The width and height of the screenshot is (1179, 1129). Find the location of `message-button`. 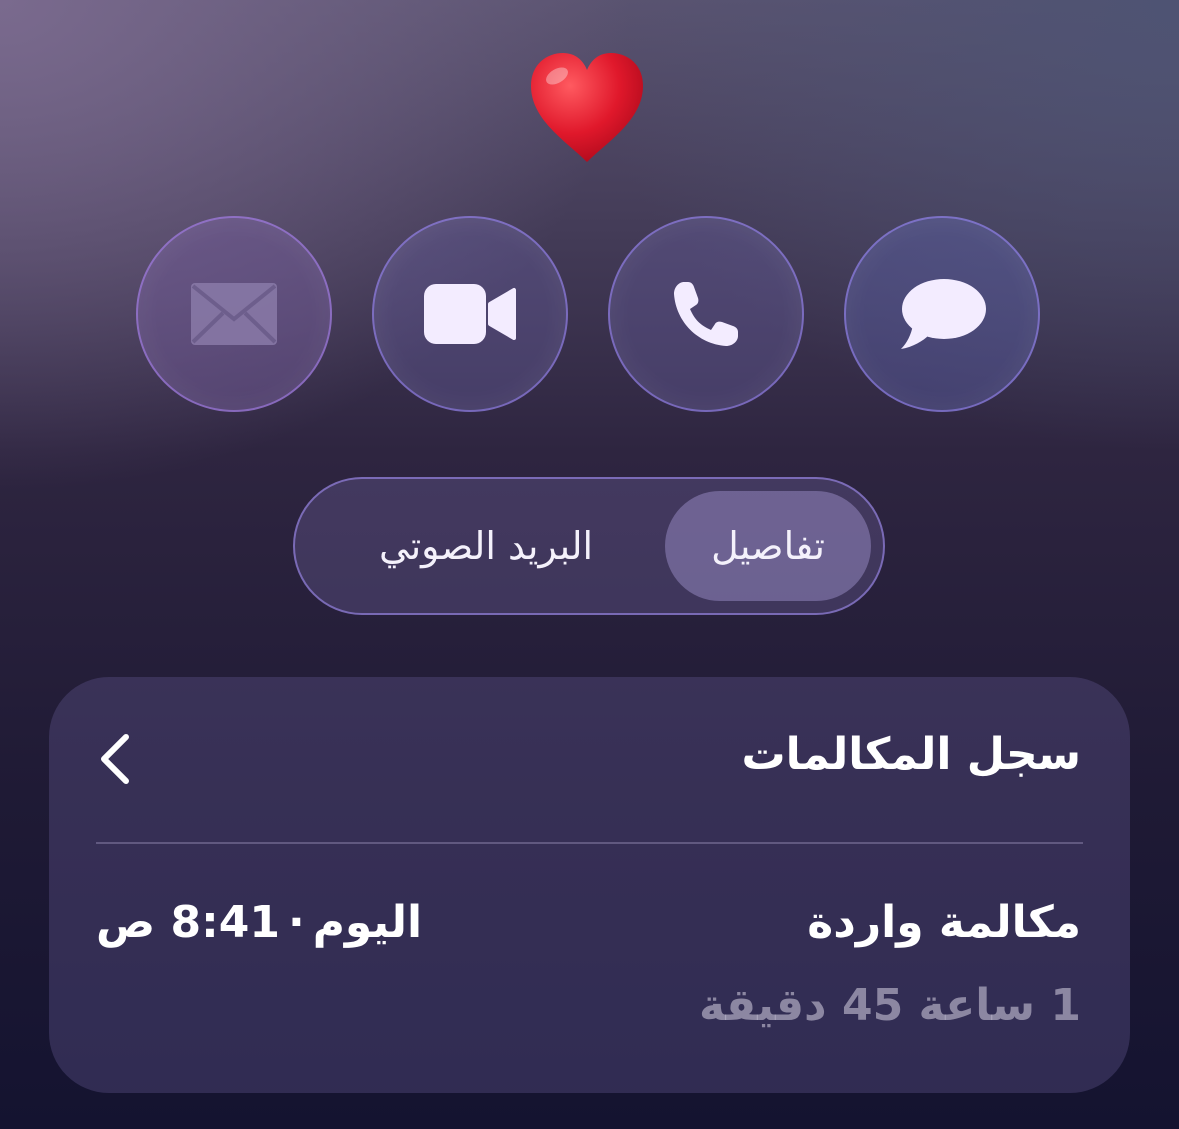

message-button is located at coordinates (942, 314).